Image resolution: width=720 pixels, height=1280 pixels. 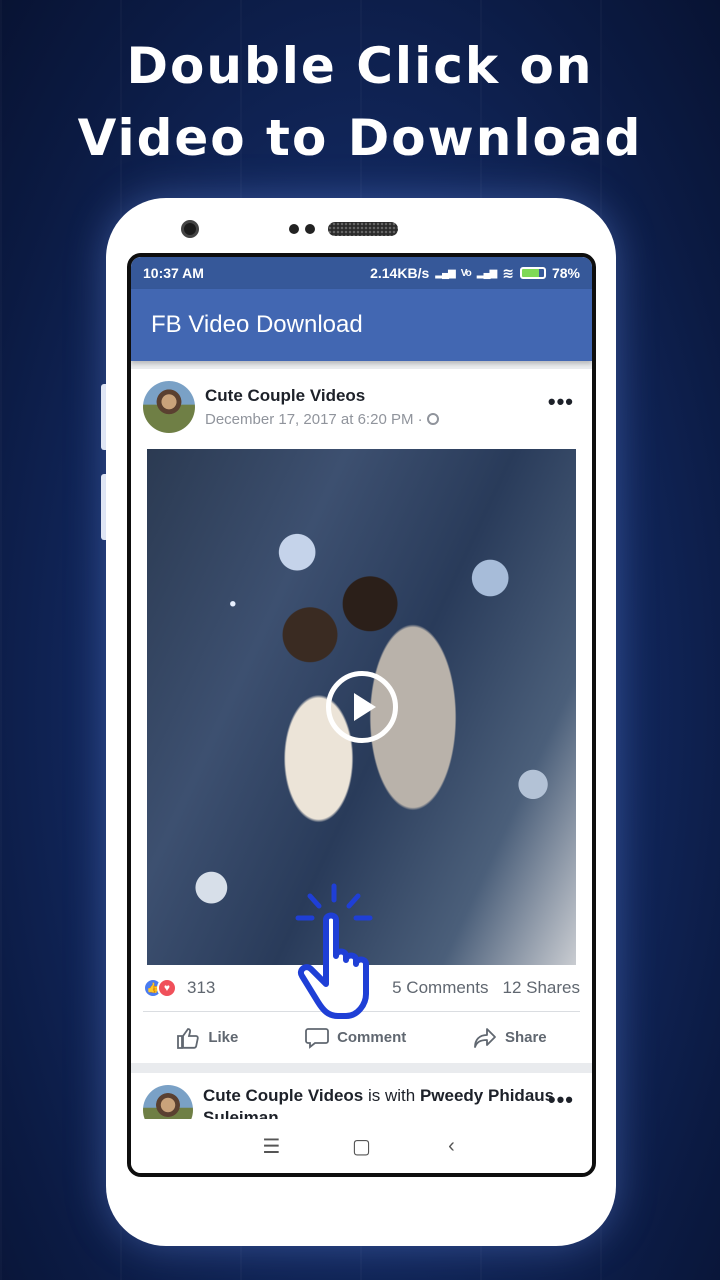 I want to click on play-triangle, so click(x=364, y=707).